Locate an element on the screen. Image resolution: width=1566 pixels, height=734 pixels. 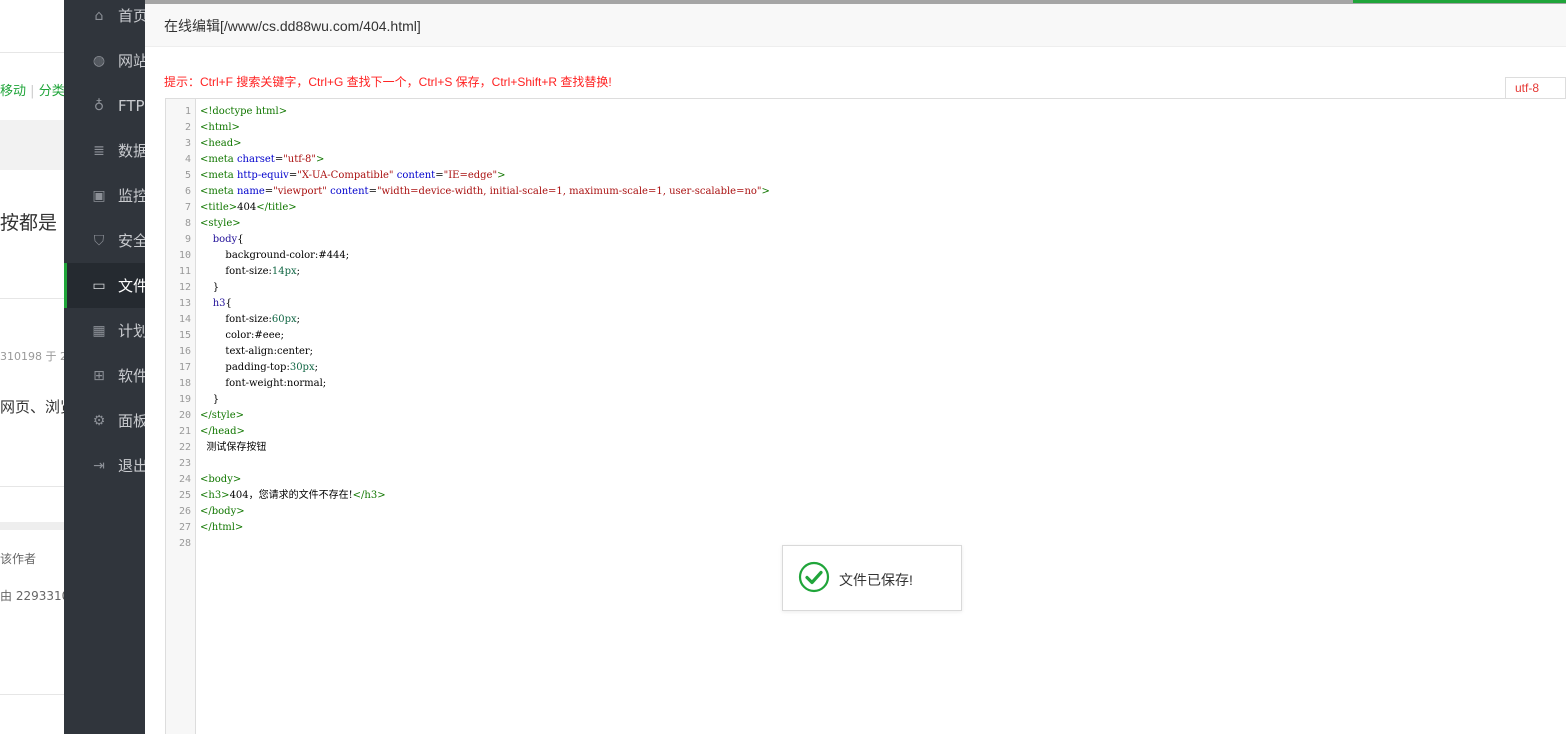
code-token: font-weight: is located at coordinates (243, 383).